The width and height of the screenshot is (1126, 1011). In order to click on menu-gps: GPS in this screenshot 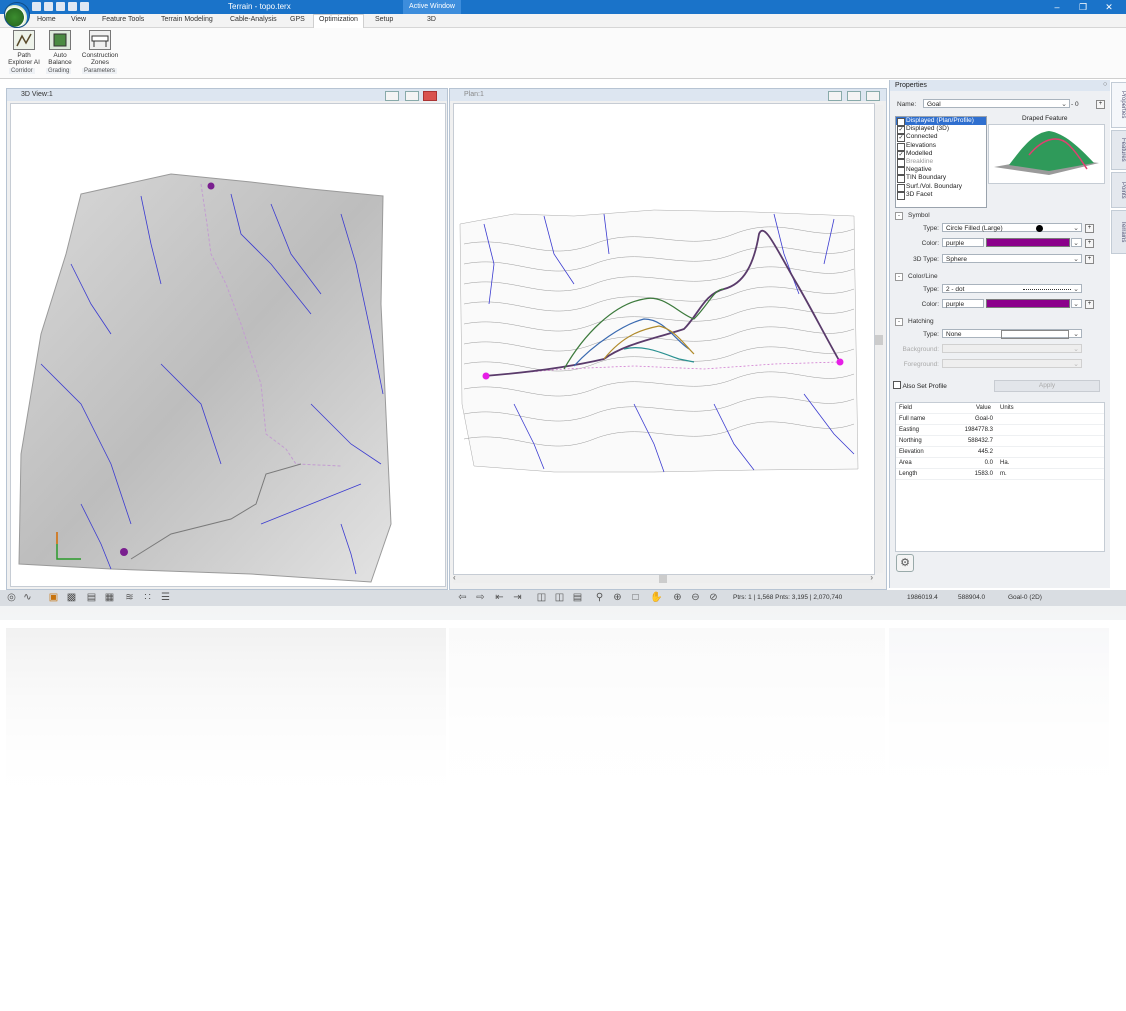, I will do `click(297, 19)`.